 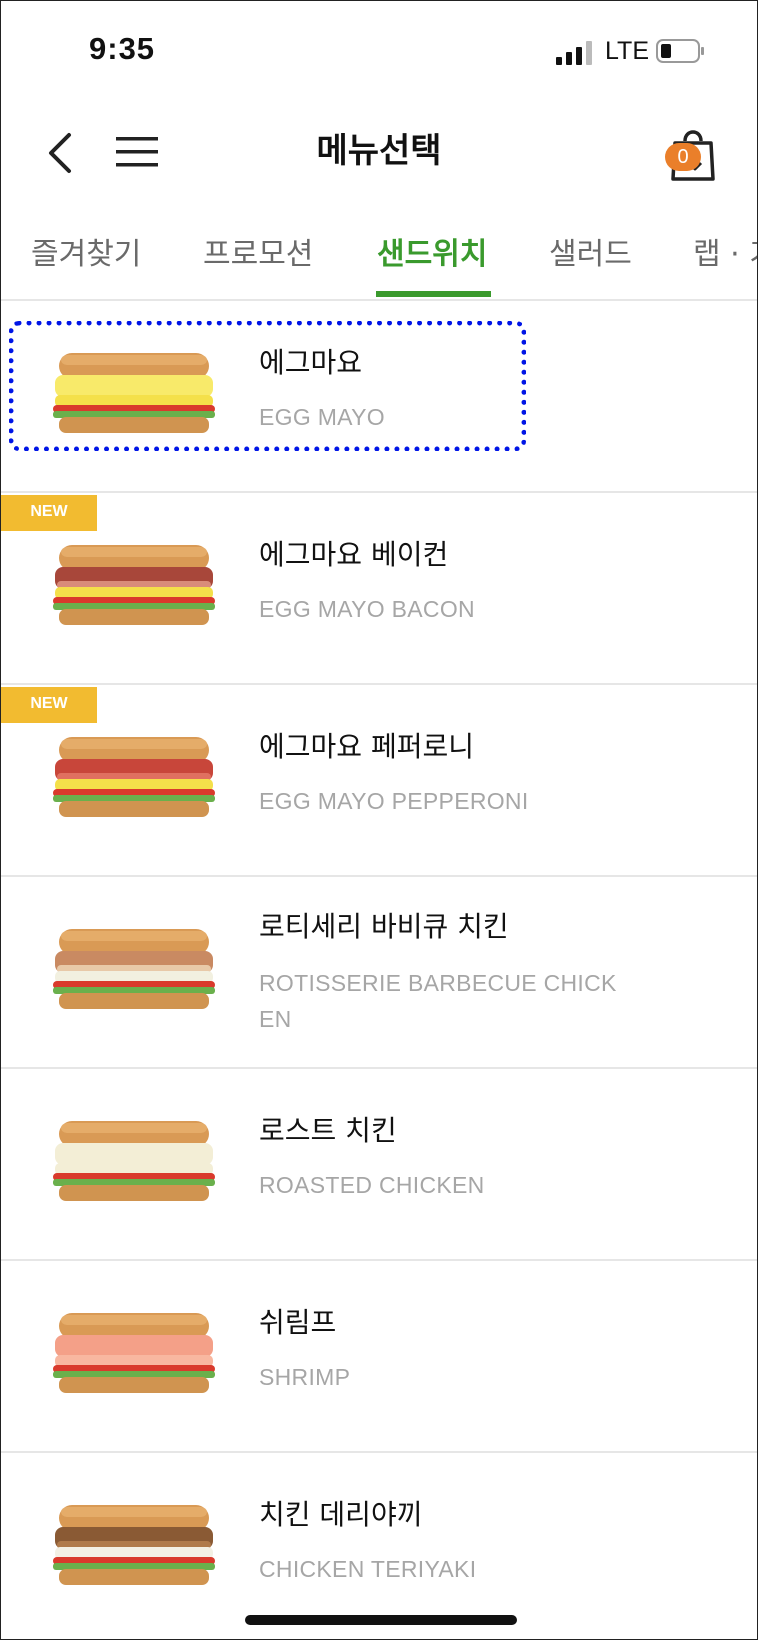 What do you see at coordinates (379, 1165) in the screenshot?
I see `menu-item: 로스트 치킨 ROASTED CHICKEN` at bounding box center [379, 1165].